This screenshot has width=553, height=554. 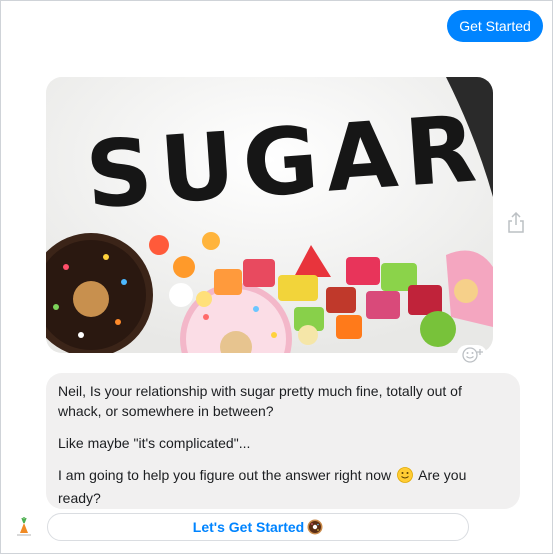 What do you see at coordinates (315, 530) in the screenshot?
I see `donut-icon` at bounding box center [315, 530].